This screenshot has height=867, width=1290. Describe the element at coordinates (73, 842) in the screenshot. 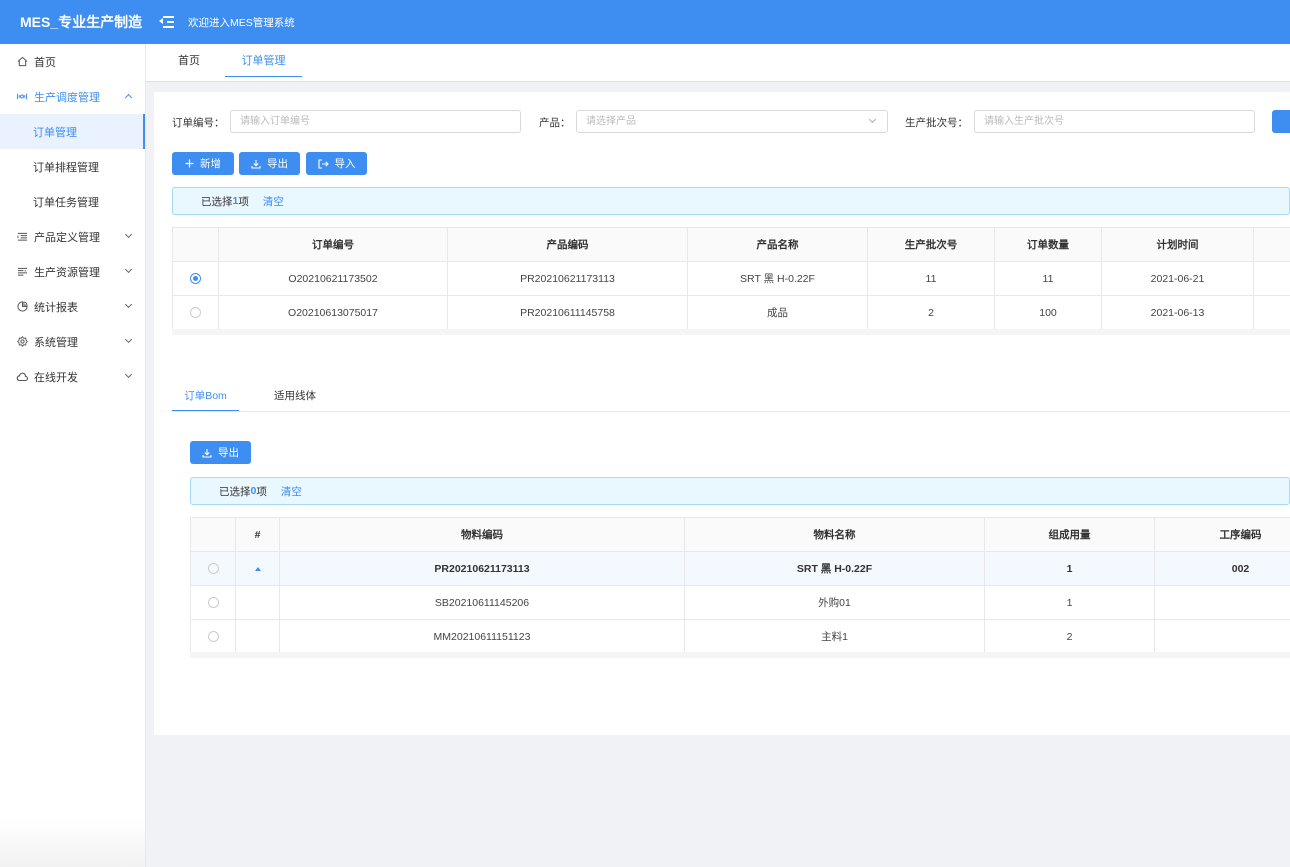

I see `sidebar-footer-shade` at that location.